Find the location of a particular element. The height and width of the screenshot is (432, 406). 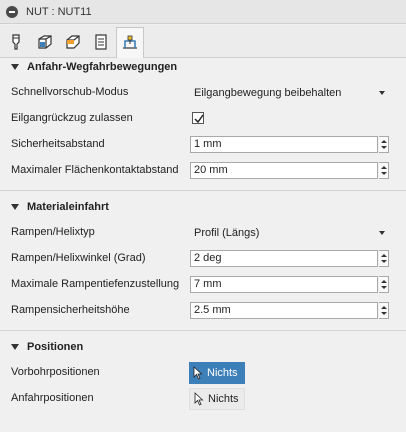

passes-icon is located at coordinates (101, 42).